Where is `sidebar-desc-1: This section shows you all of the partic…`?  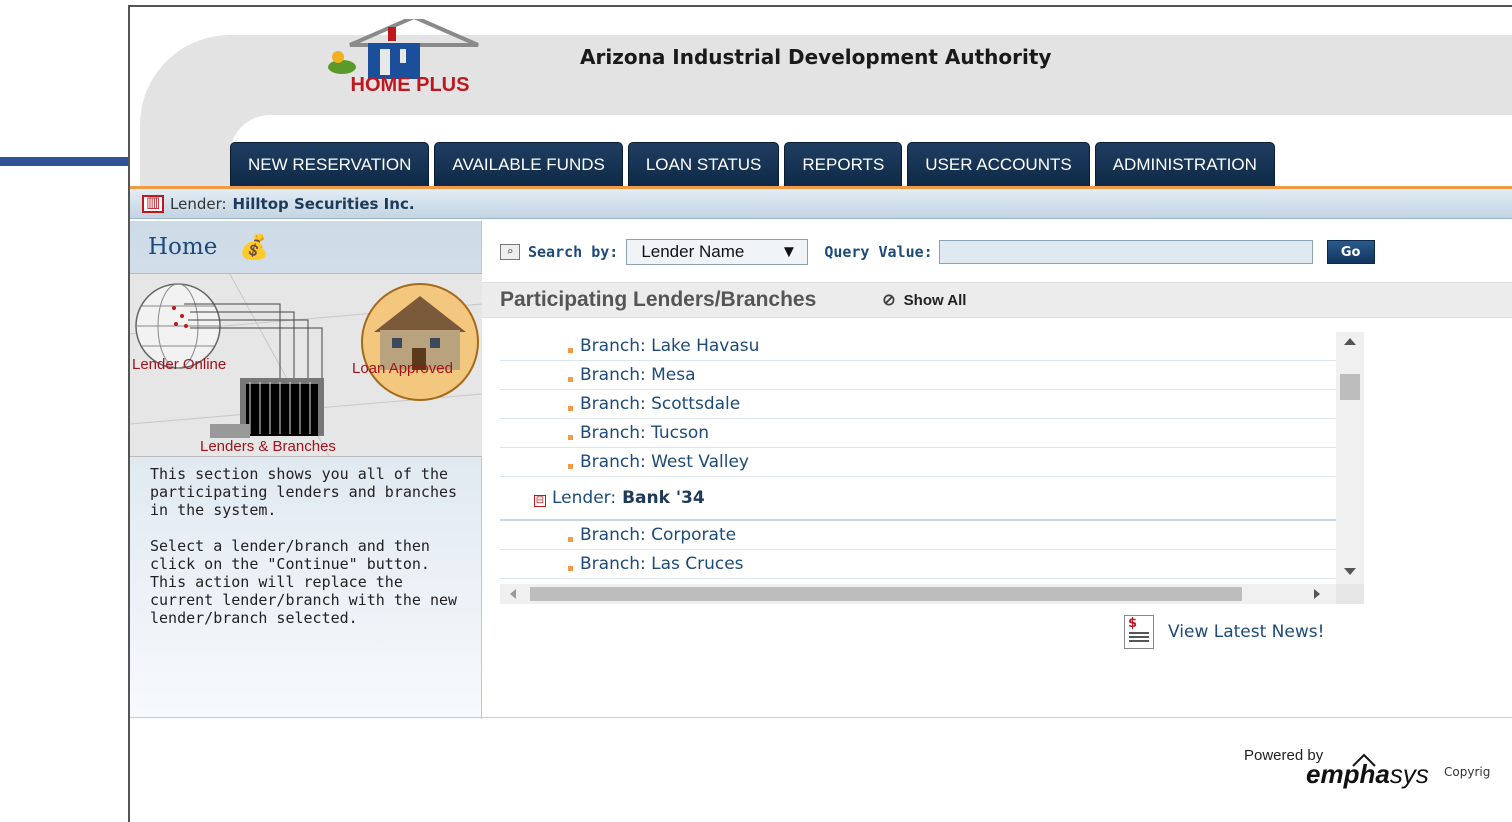 sidebar-desc-1: This section shows you all of the partic… is located at coordinates (304, 492).